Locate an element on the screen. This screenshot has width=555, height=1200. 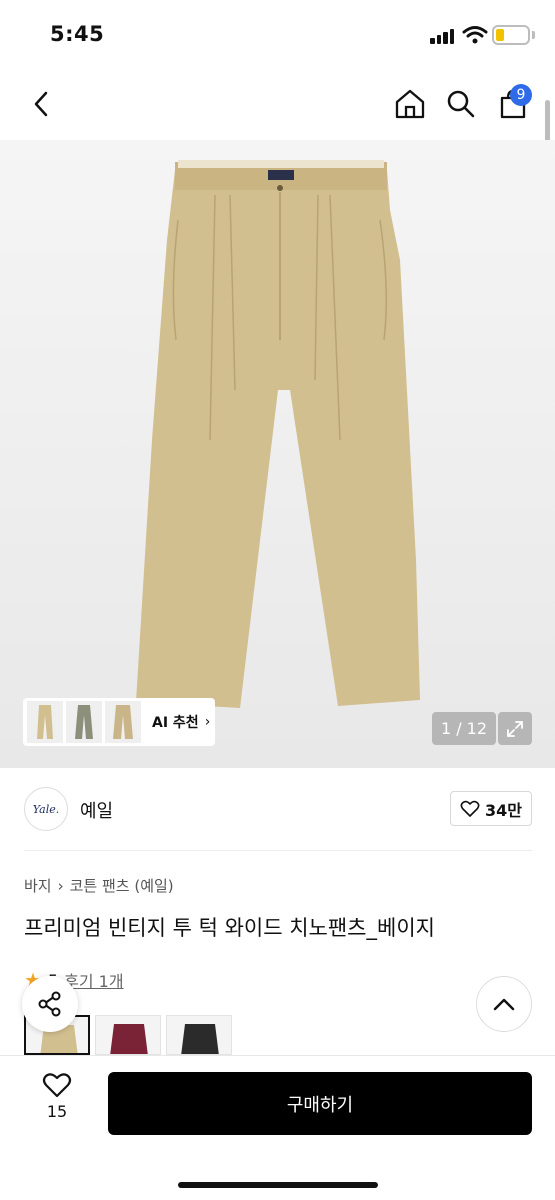
battery-icon is located at coordinates (511, 35).